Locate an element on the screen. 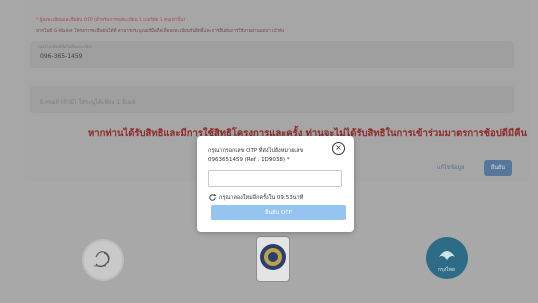 This screenshot has width=538, height=303. ministry-logo-icon is located at coordinates (103, 260).